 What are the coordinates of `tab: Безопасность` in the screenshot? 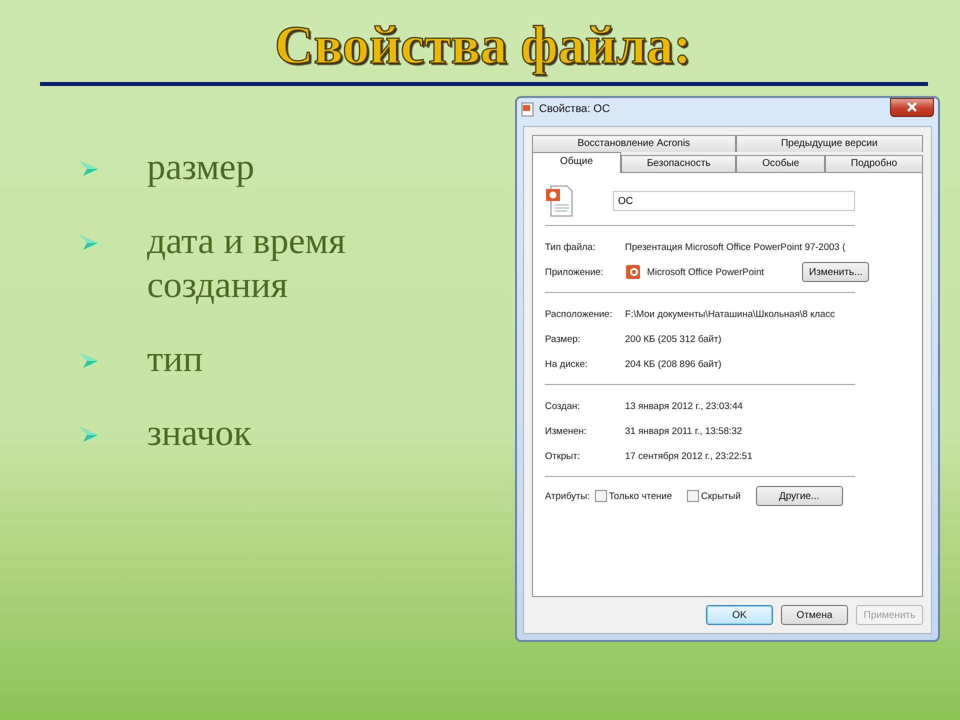 It's located at (678, 163).